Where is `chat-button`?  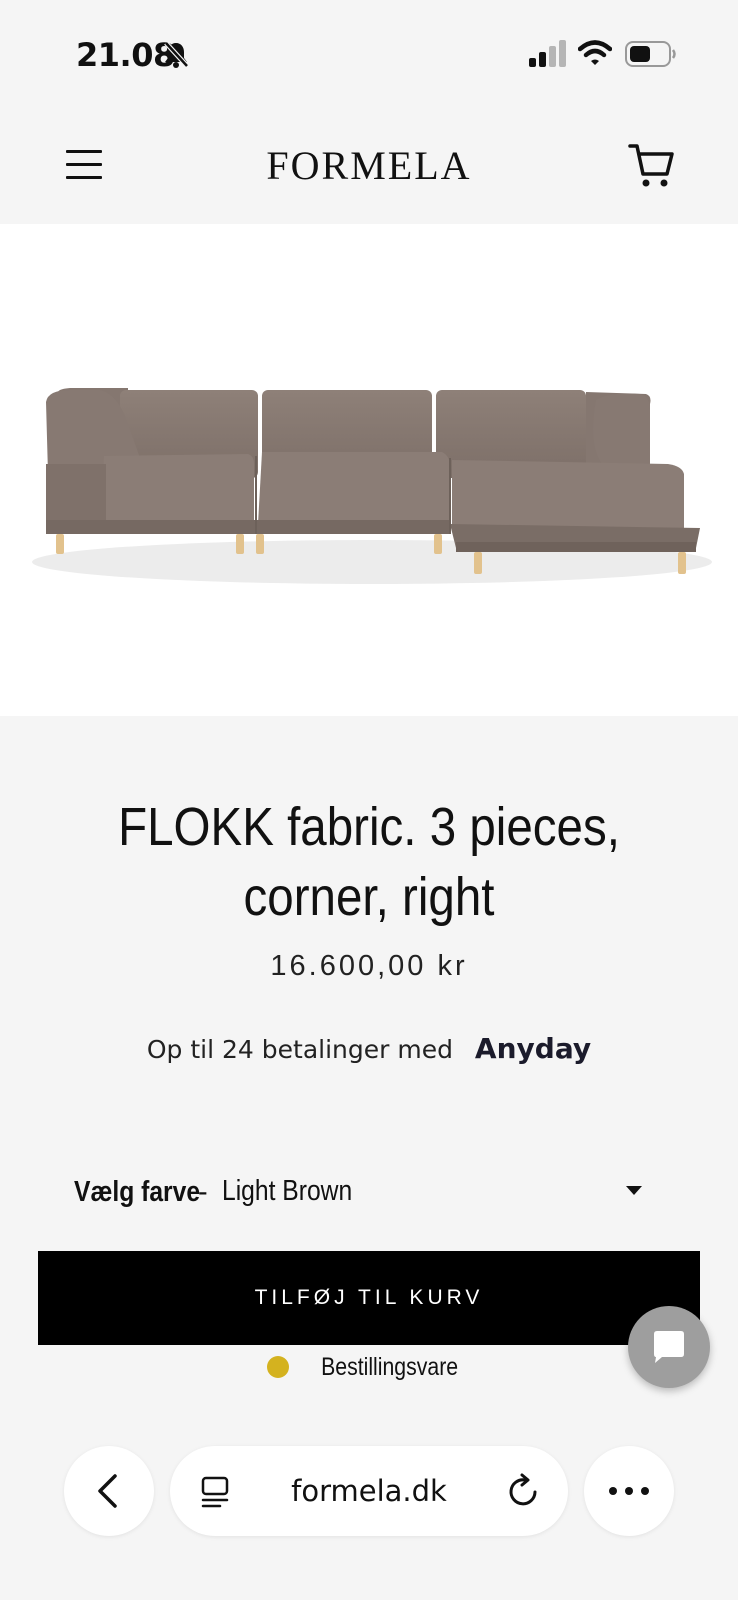 chat-button is located at coordinates (669, 1347).